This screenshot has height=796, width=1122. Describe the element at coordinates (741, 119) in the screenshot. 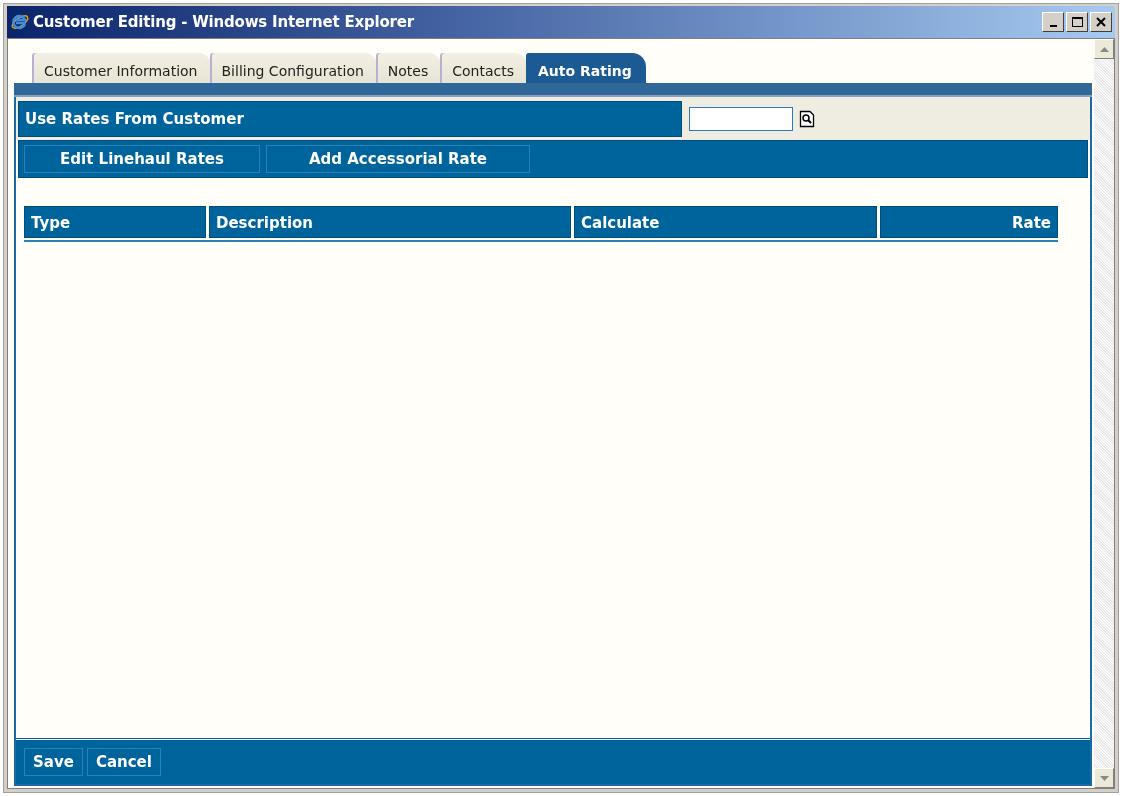

I see `customer-field` at that location.